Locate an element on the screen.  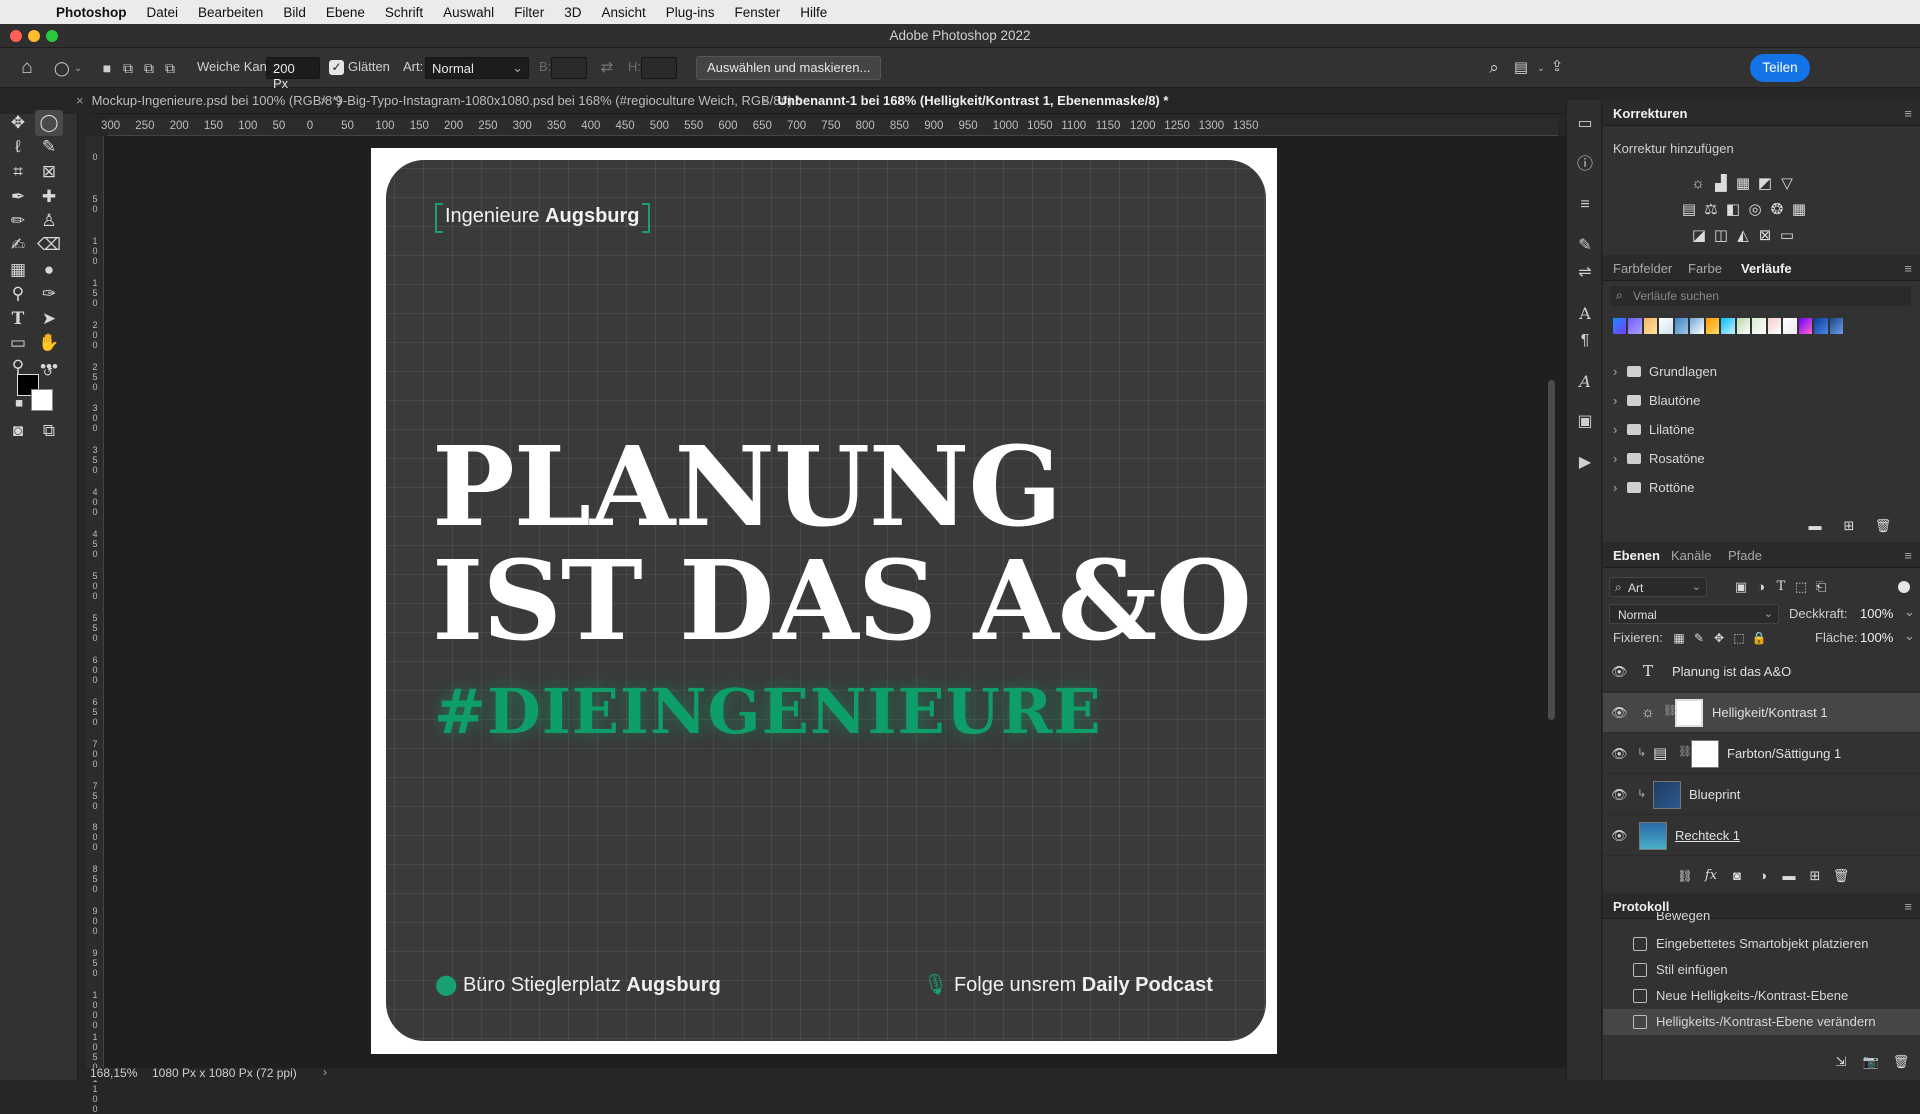
hue-saturation-icon: ▤ is located at coordinates (1689, 210).